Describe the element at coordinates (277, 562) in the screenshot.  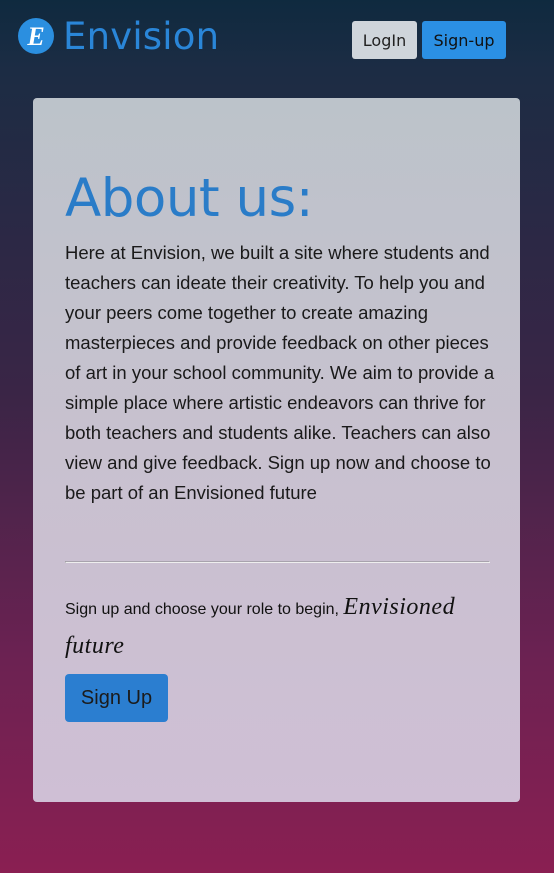
I see `divider` at that location.